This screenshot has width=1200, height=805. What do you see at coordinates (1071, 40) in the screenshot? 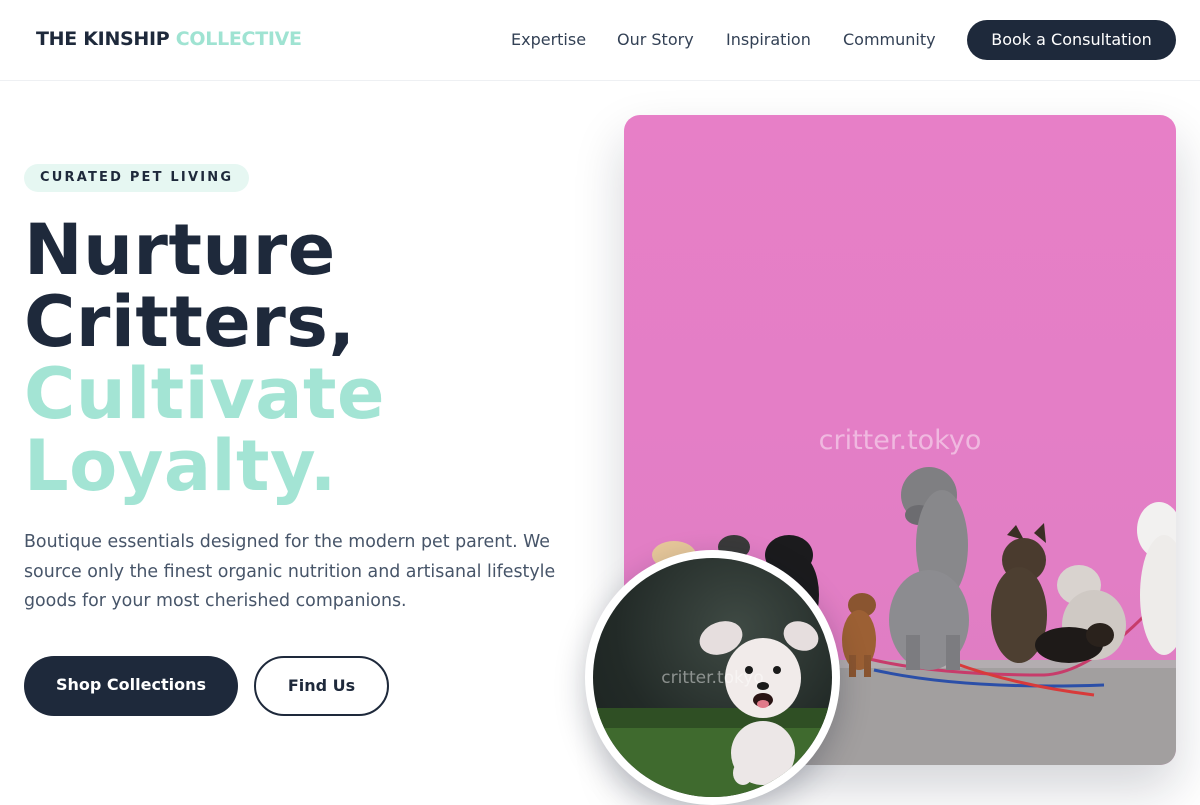
I see `book-consultation-button: Book a Consultation` at bounding box center [1071, 40].